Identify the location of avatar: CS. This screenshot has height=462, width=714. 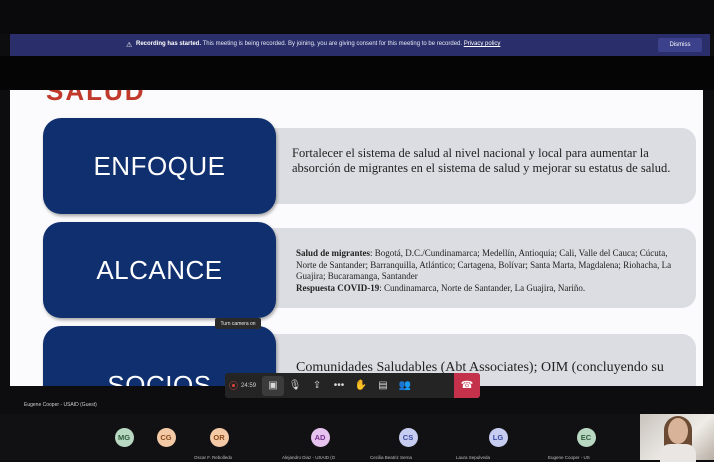
(408, 437).